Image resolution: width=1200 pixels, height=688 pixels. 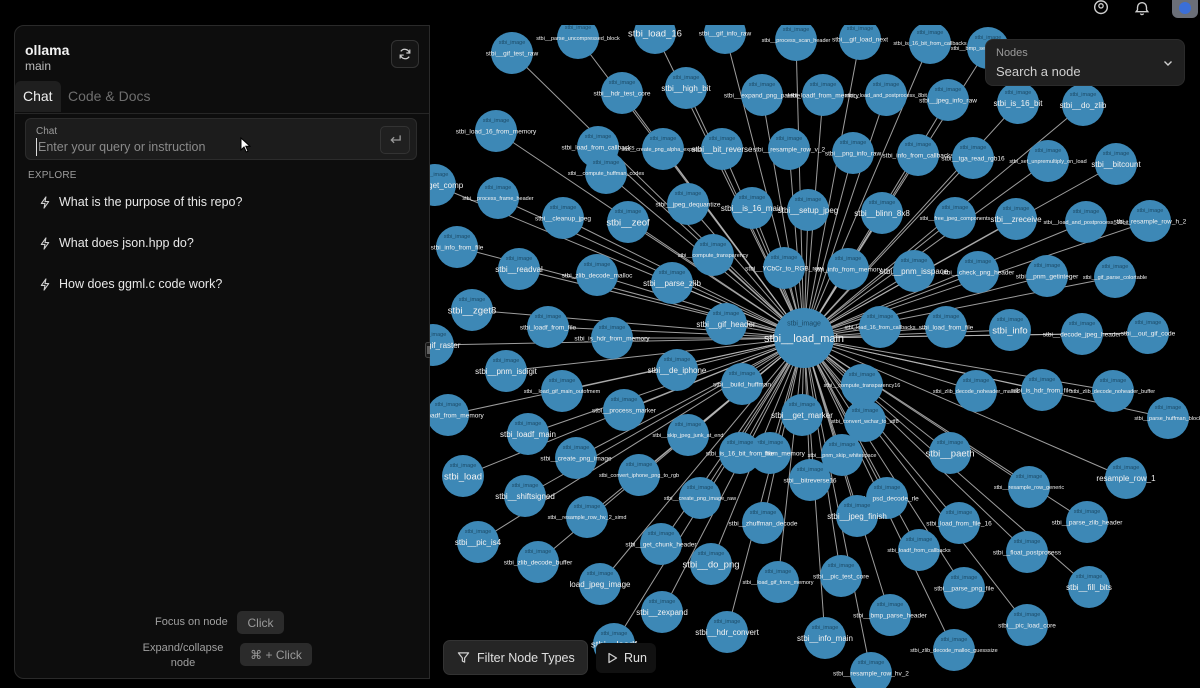 I want to click on graph-node: stbi_image stbi__parse_huffman_block, so click(x=1167, y=418).